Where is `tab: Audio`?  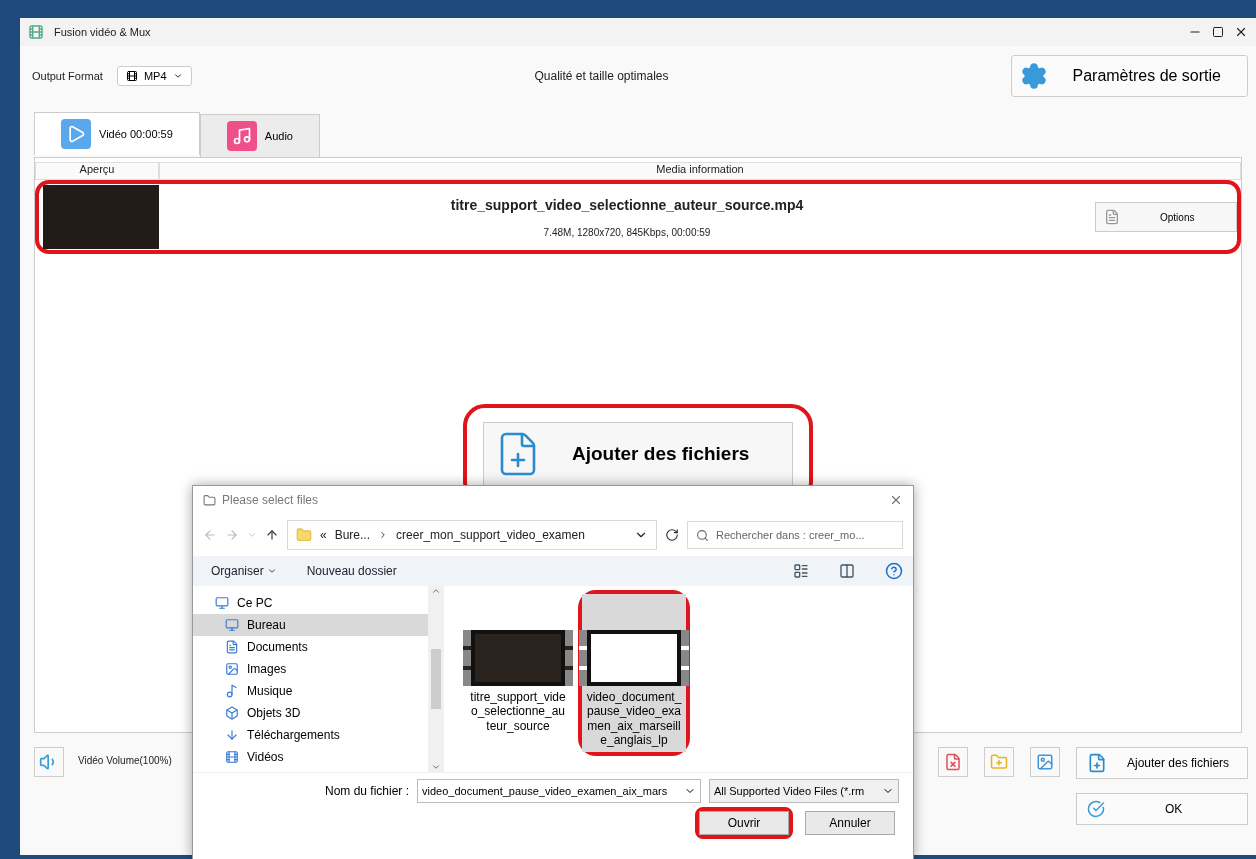
tab: Audio is located at coordinates (259, 135).